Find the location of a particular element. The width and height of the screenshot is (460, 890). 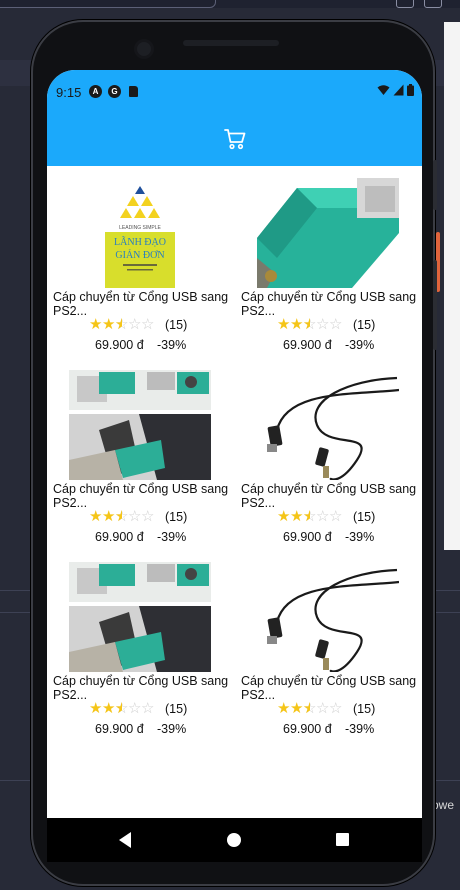

cart-icon is located at coordinates (235, 139).